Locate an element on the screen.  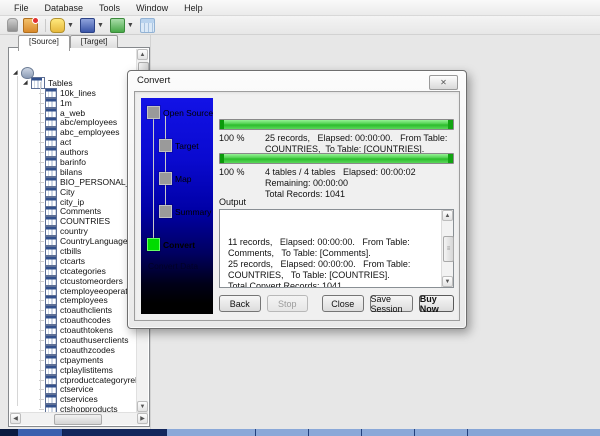
tree-item-label: ctpayments is located at coordinates (82, 359).